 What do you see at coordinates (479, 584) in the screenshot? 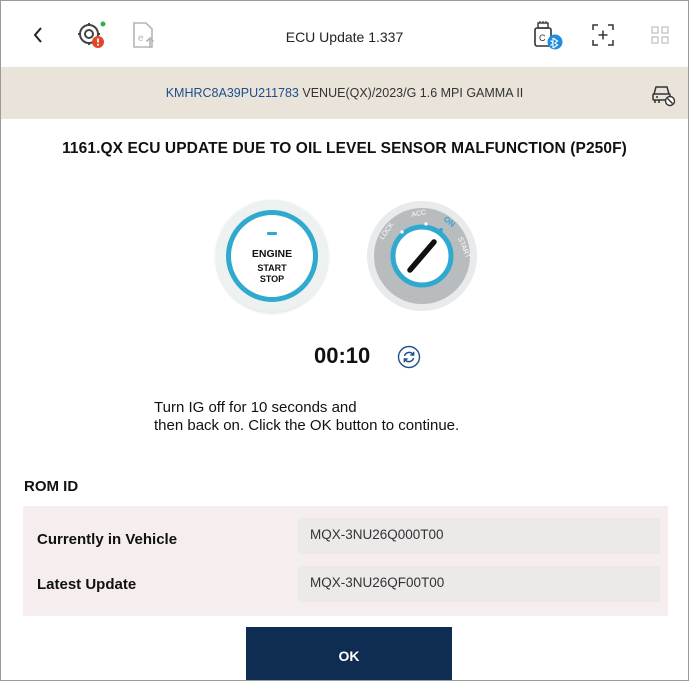
I see `rom-row-value-latest: MQX-3NU26QF00T00` at bounding box center [479, 584].